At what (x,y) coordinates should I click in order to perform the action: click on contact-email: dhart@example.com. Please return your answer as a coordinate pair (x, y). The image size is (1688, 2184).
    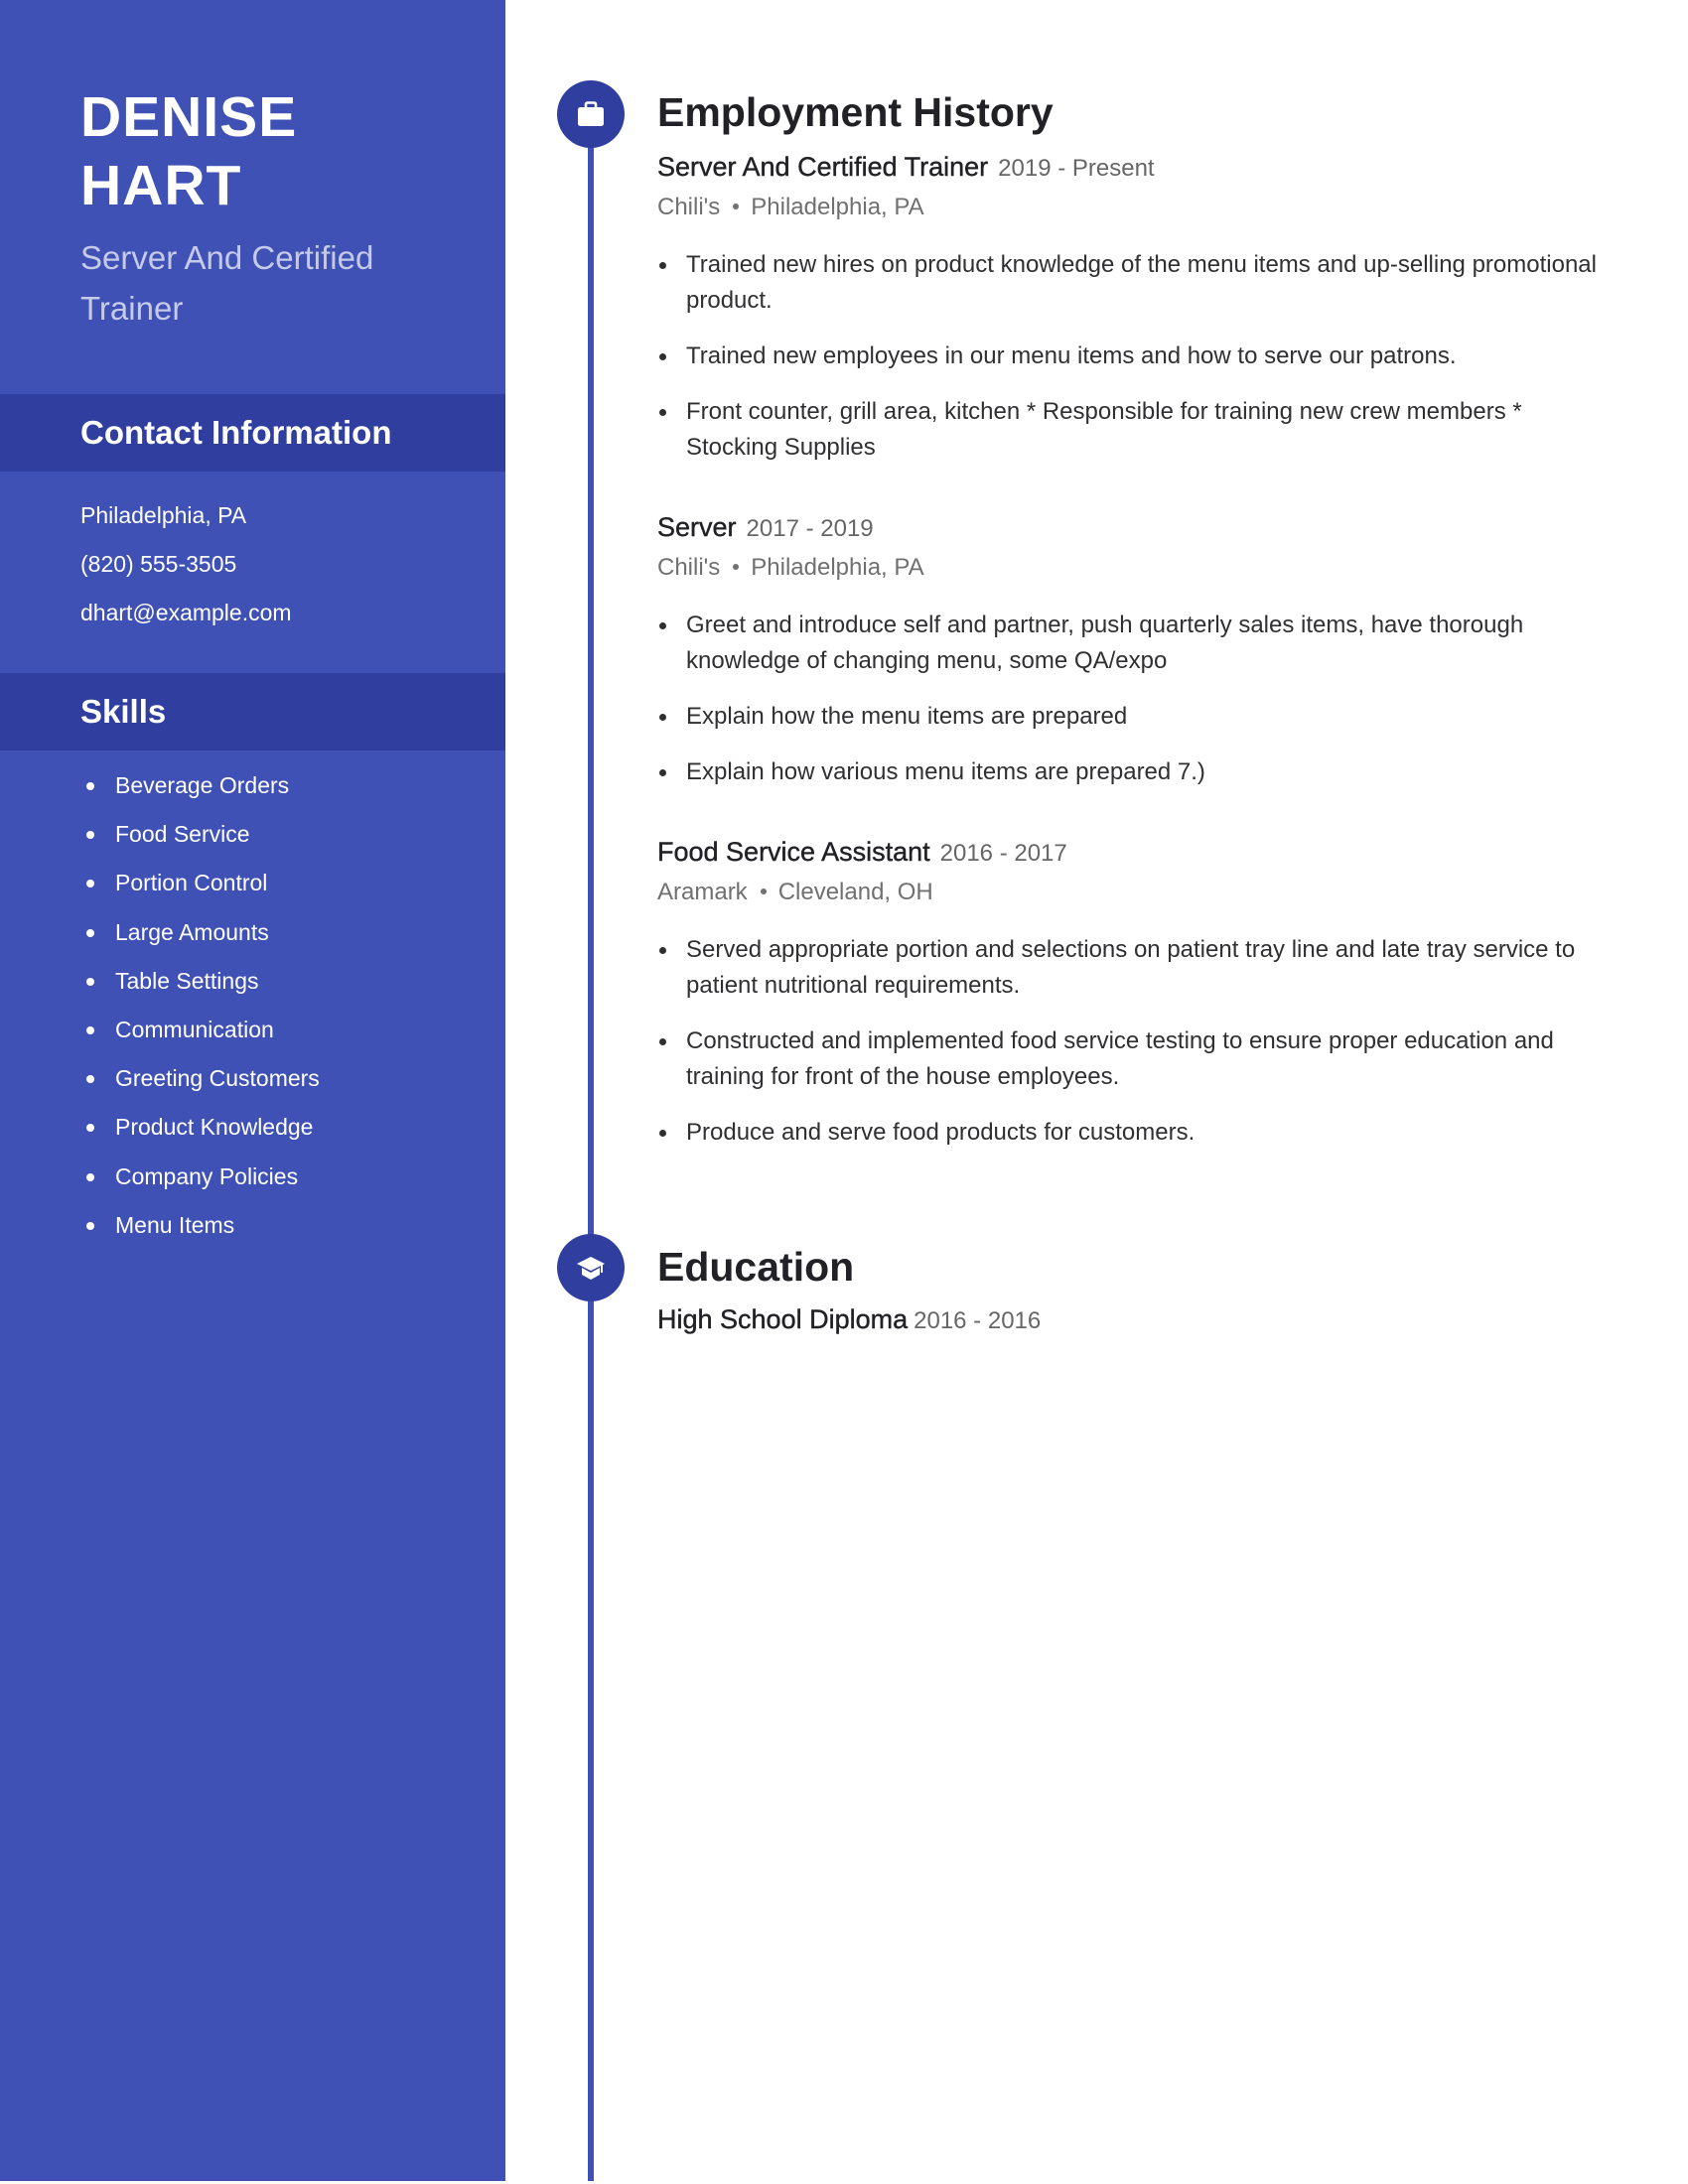
    Looking at the image, I should click on (186, 613).